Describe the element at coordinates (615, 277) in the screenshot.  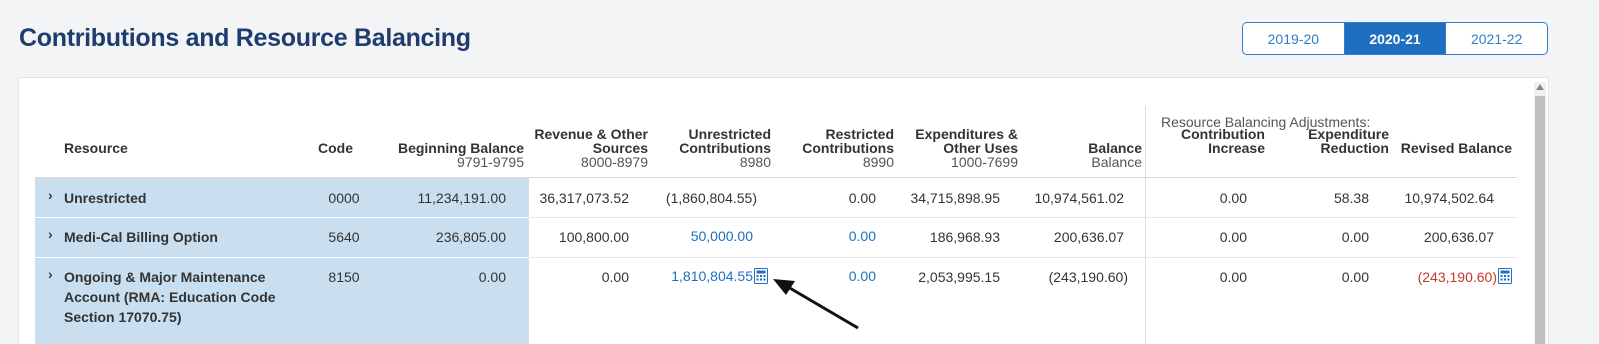
I see `revenue-cell: 0.00` at that location.